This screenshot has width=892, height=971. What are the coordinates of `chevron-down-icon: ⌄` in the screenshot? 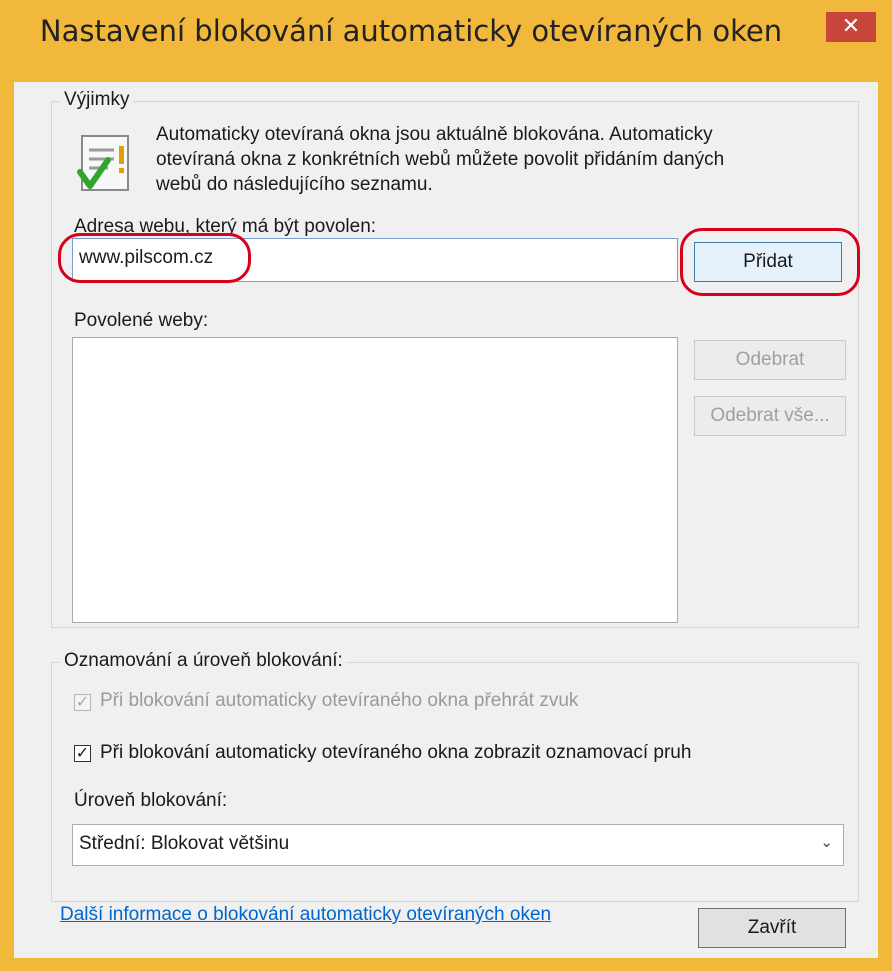 It's located at (826, 842).